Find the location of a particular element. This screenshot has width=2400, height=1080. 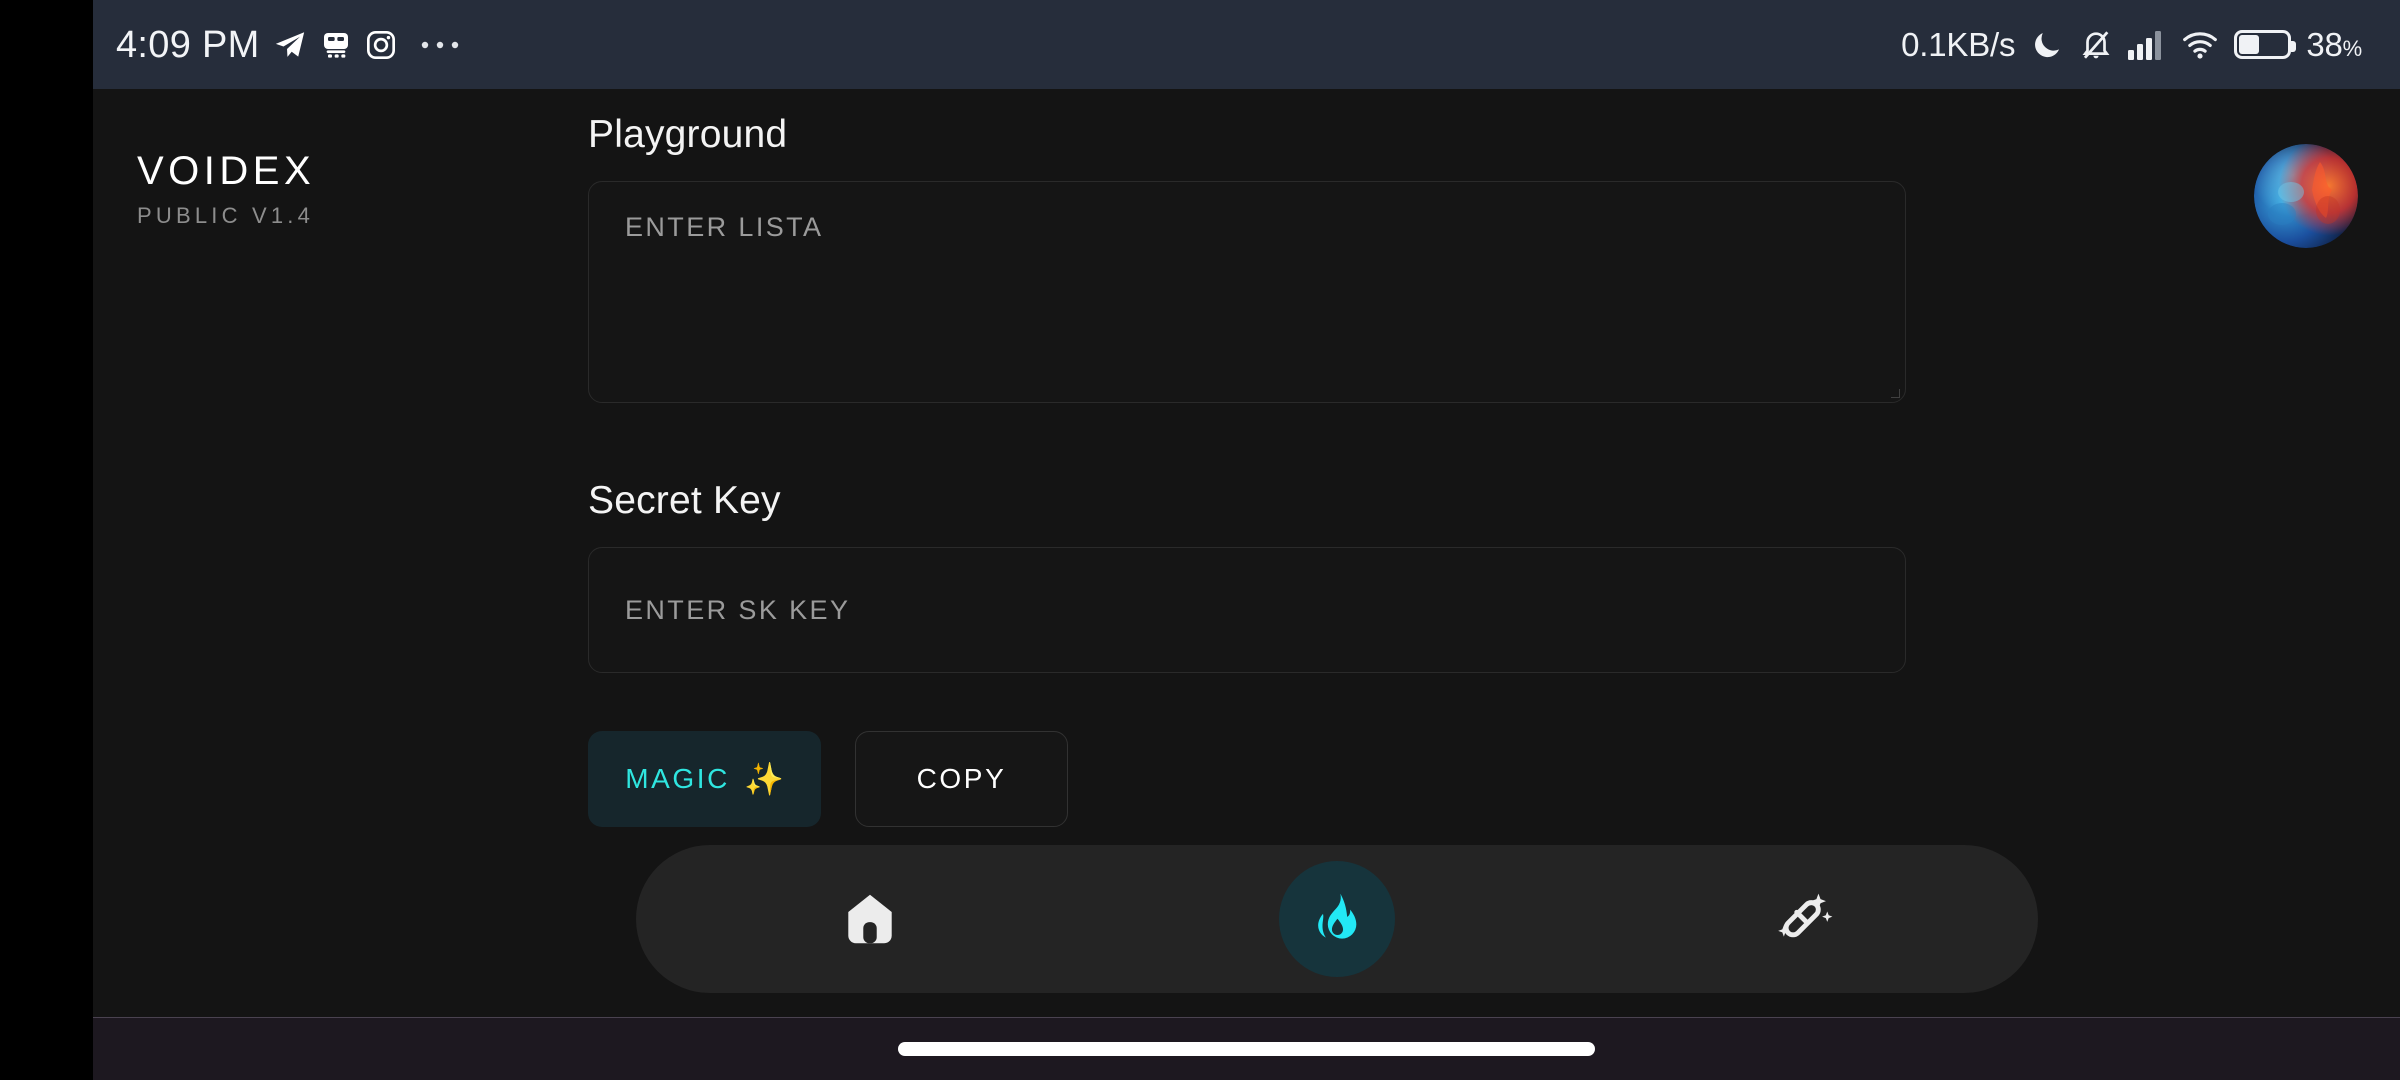

flame-icon is located at coordinates (1337, 919).